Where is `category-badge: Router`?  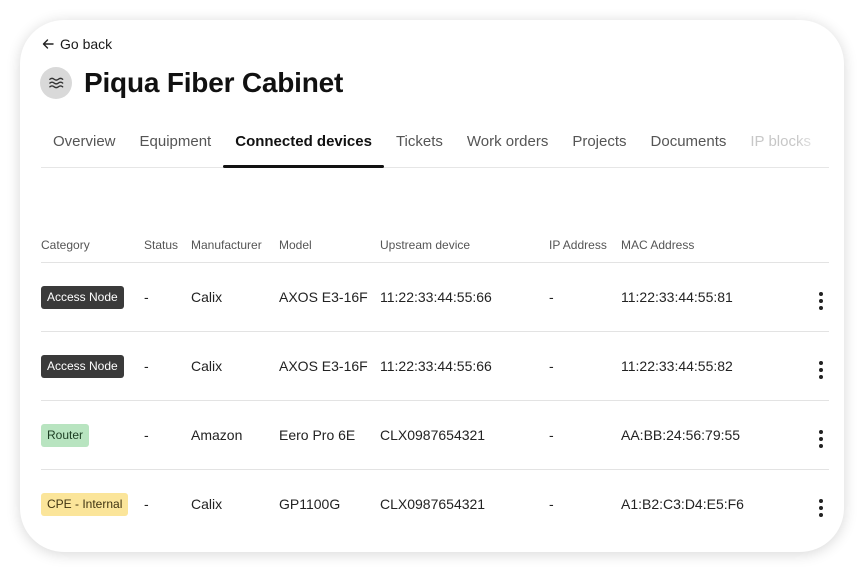
category-badge: Router is located at coordinates (65, 435).